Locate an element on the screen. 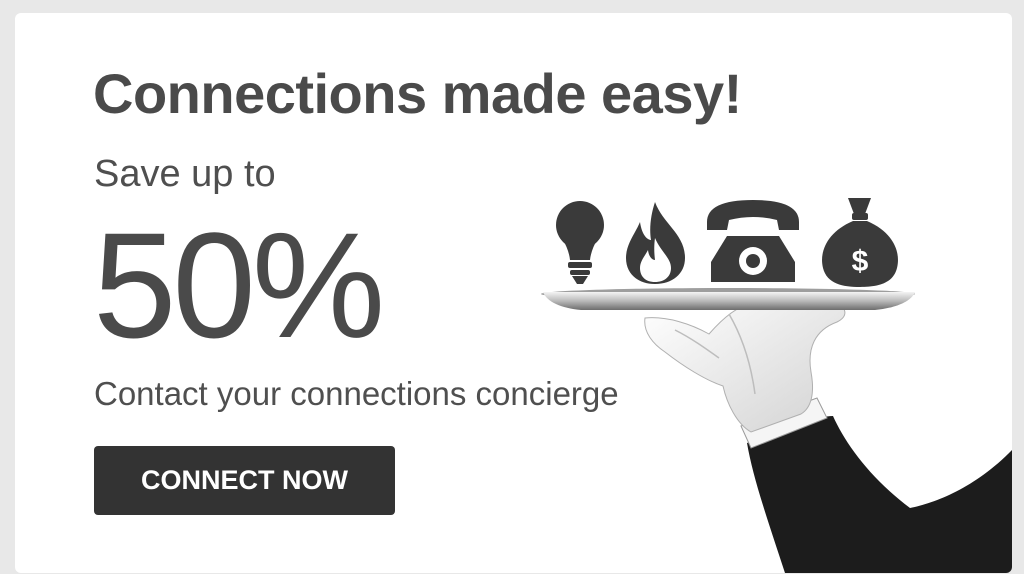 This screenshot has height=574, width=1024. save-up-to-text: Save up to is located at coordinates (185, 174).